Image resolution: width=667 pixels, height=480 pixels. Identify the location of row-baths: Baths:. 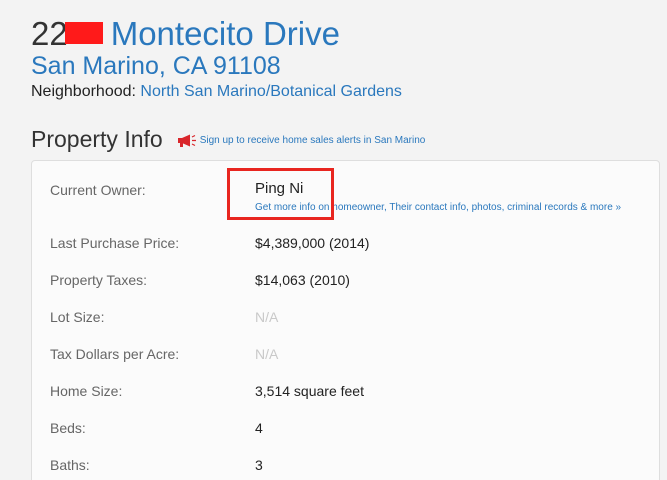
(70, 465).